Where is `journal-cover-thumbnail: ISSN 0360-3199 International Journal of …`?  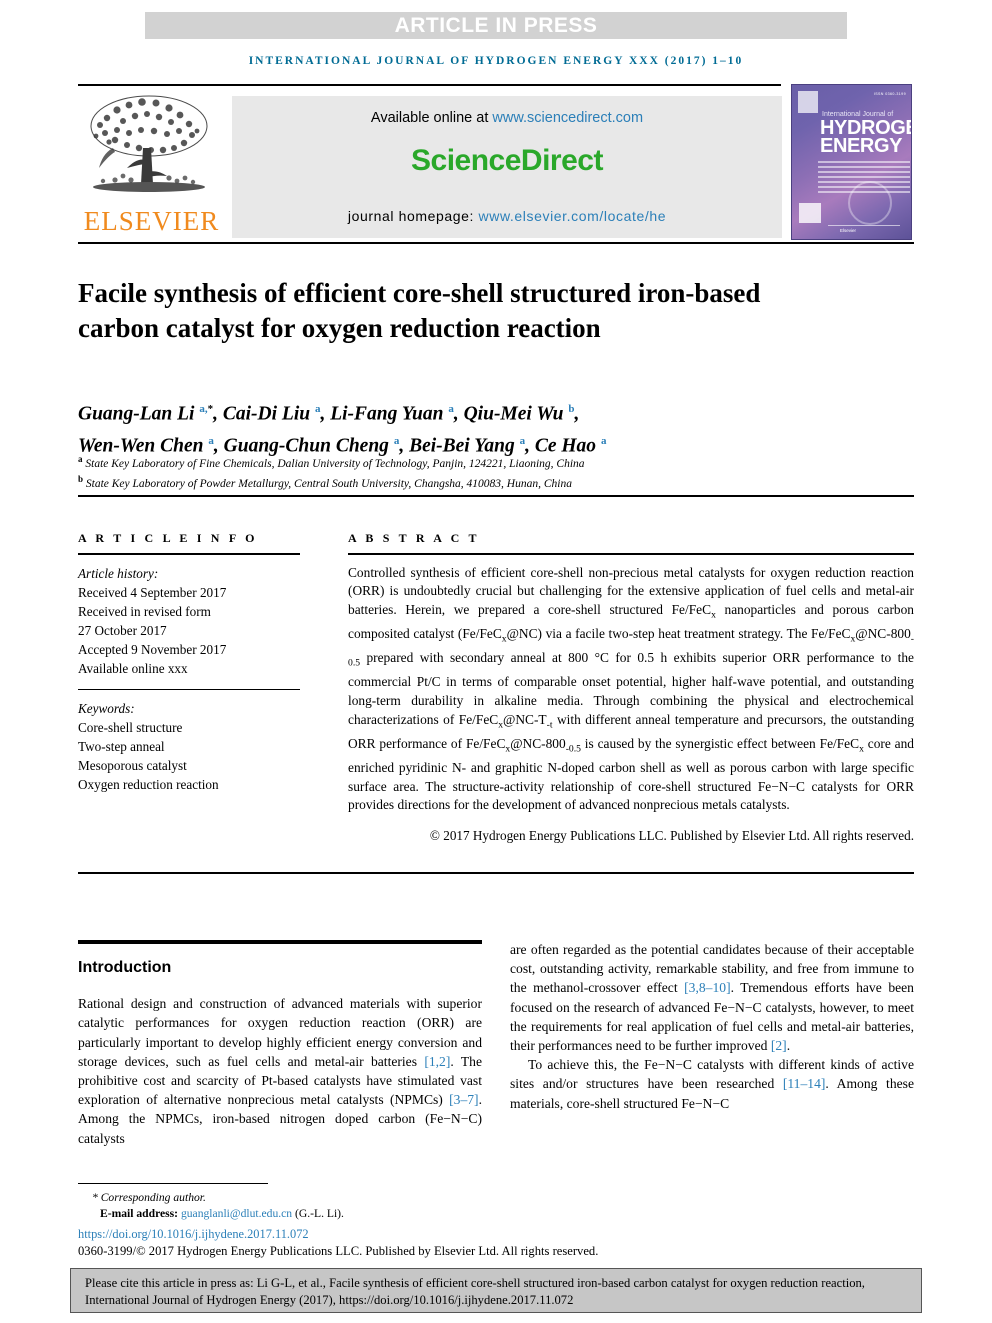
journal-cover-thumbnail: ISSN 0360-3199 International Journal of … is located at coordinates (851, 162).